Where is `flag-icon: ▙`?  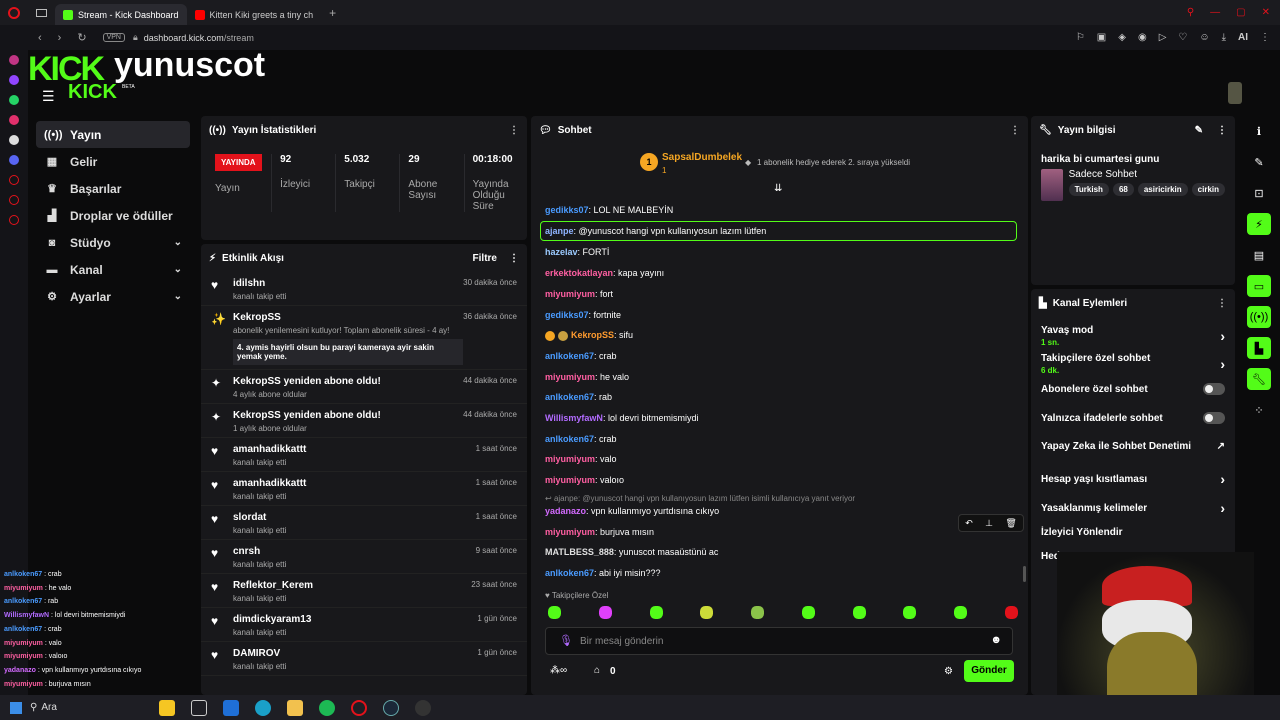
flag-icon: ▙ is located at coordinates (1259, 348).